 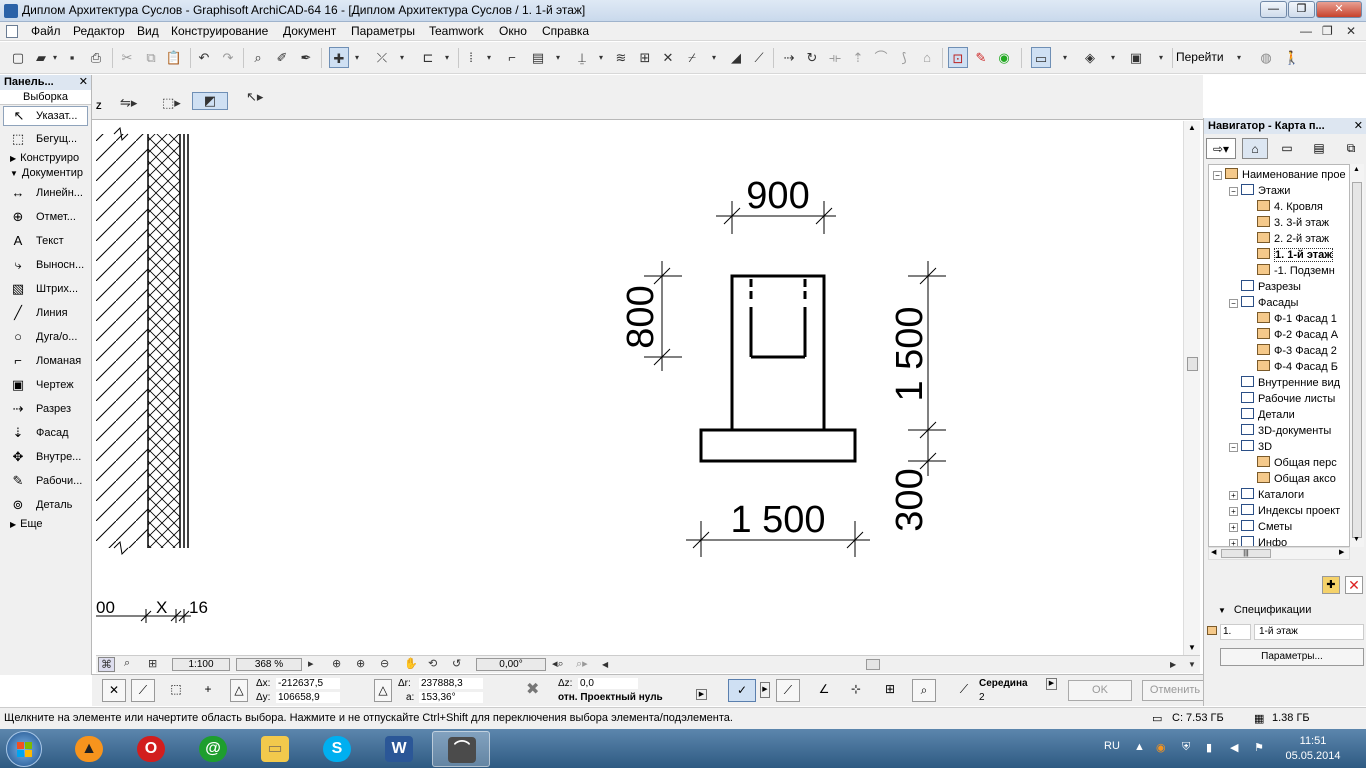 What do you see at coordinates (1263, 303) in the screenshot?
I see `tree-node: − Фасады` at bounding box center [1263, 303].